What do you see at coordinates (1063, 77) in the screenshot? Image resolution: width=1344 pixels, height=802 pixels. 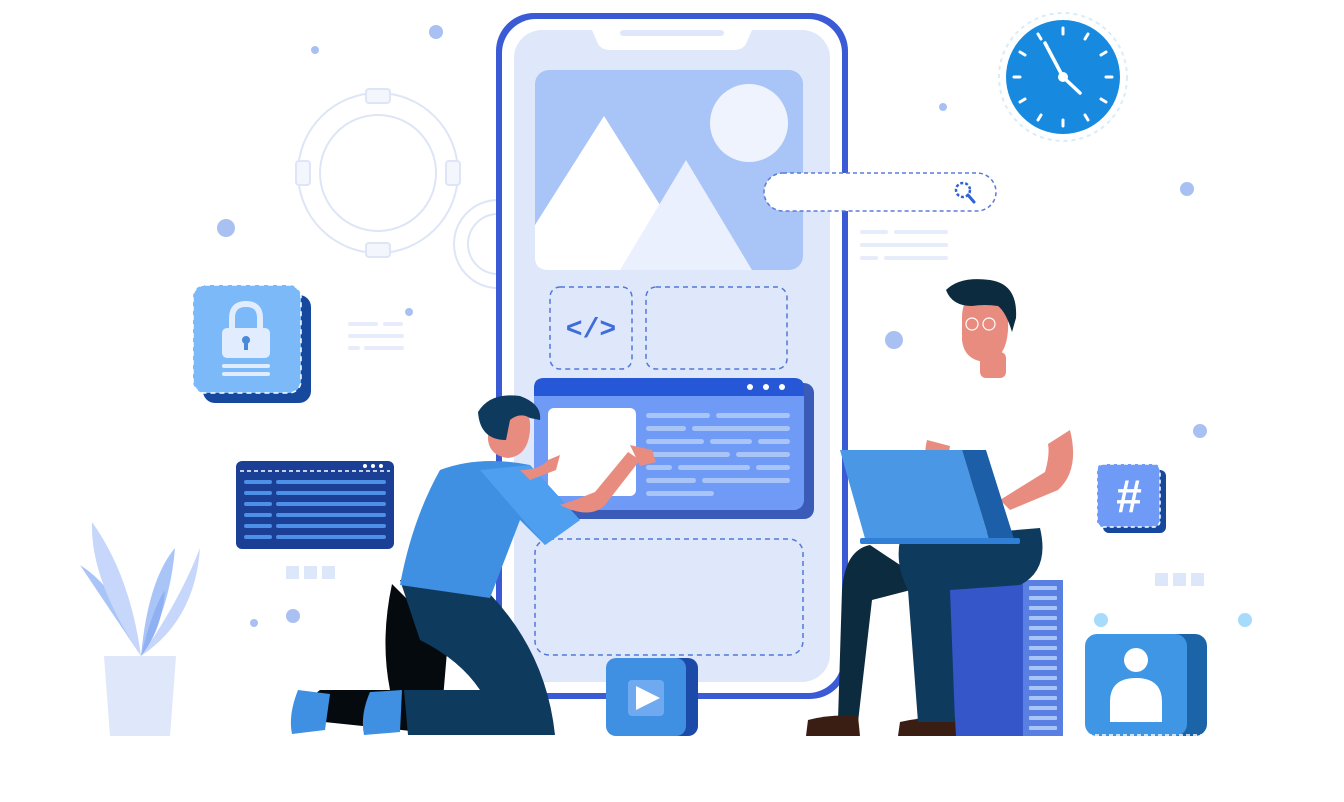 I see `clock-icon` at bounding box center [1063, 77].